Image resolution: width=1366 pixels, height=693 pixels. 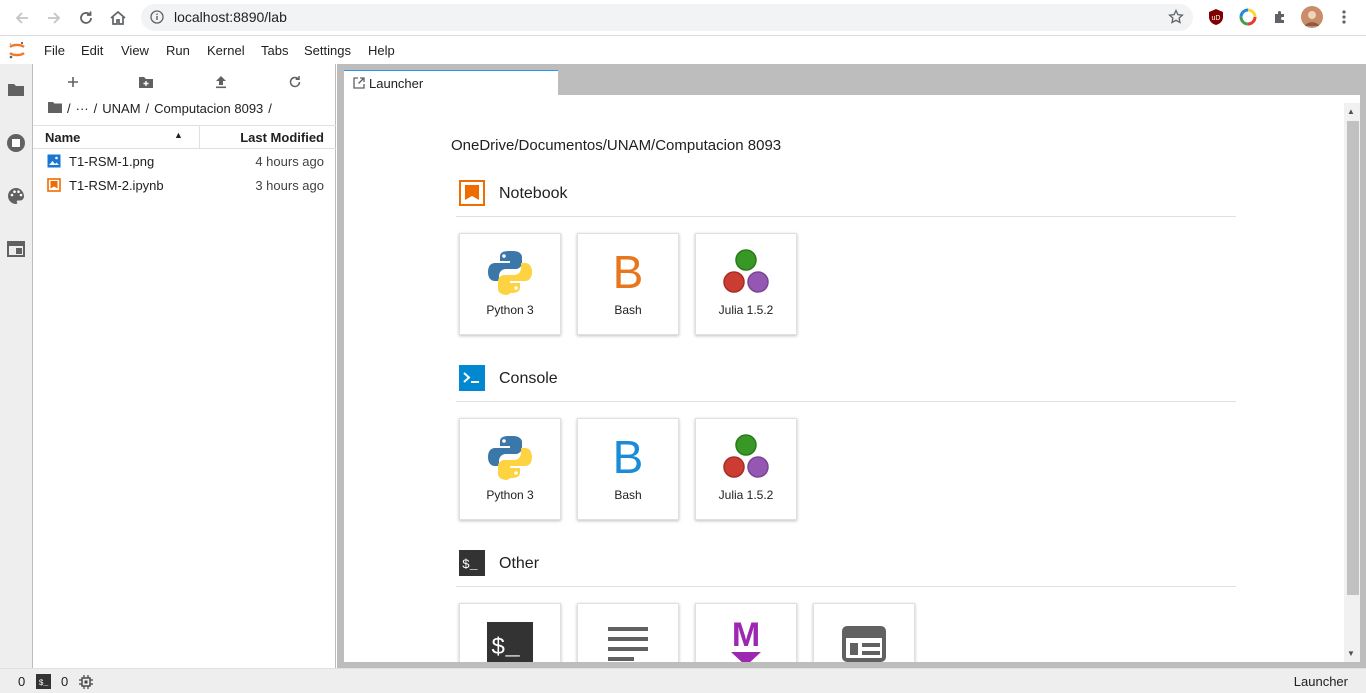 I want to click on contextual-help-card, so click(x=864, y=632).